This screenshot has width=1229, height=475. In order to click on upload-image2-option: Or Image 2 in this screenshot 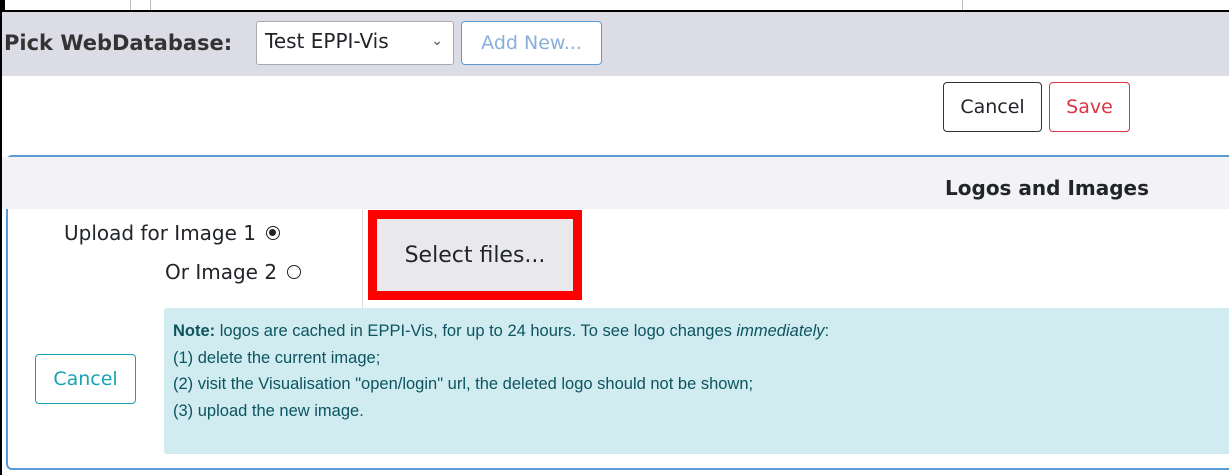, I will do `click(233, 272)`.